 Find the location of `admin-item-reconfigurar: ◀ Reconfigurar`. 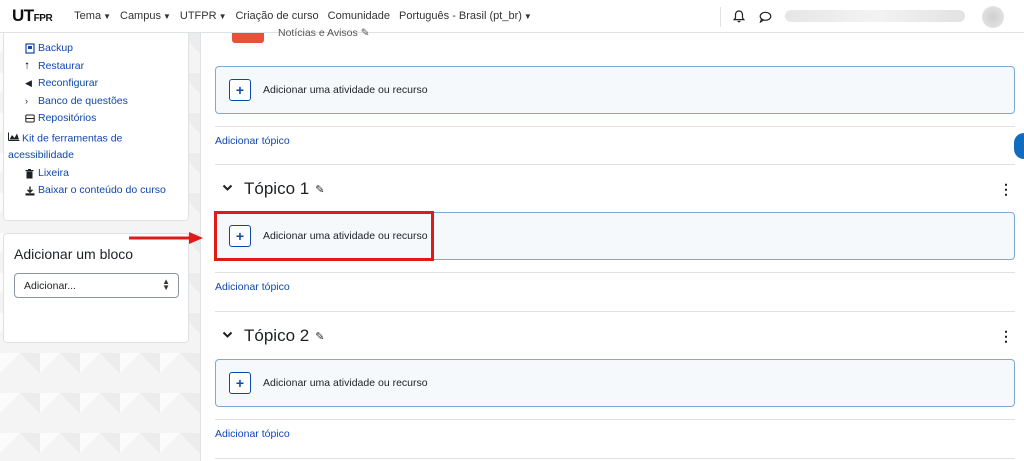

admin-item-reconfigurar: ◀ Reconfigurar is located at coordinates (105, 84).